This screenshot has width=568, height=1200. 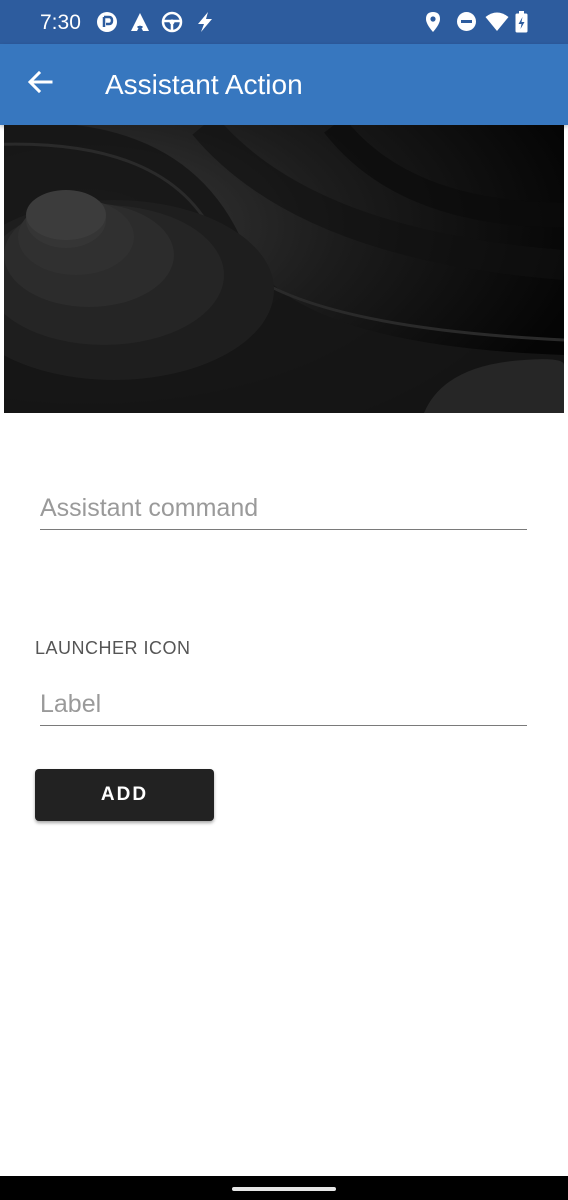 What do you see at coordinates (205, 24) in the screenshot?
I see `bolt-icon` at bounding box center [205, 24].